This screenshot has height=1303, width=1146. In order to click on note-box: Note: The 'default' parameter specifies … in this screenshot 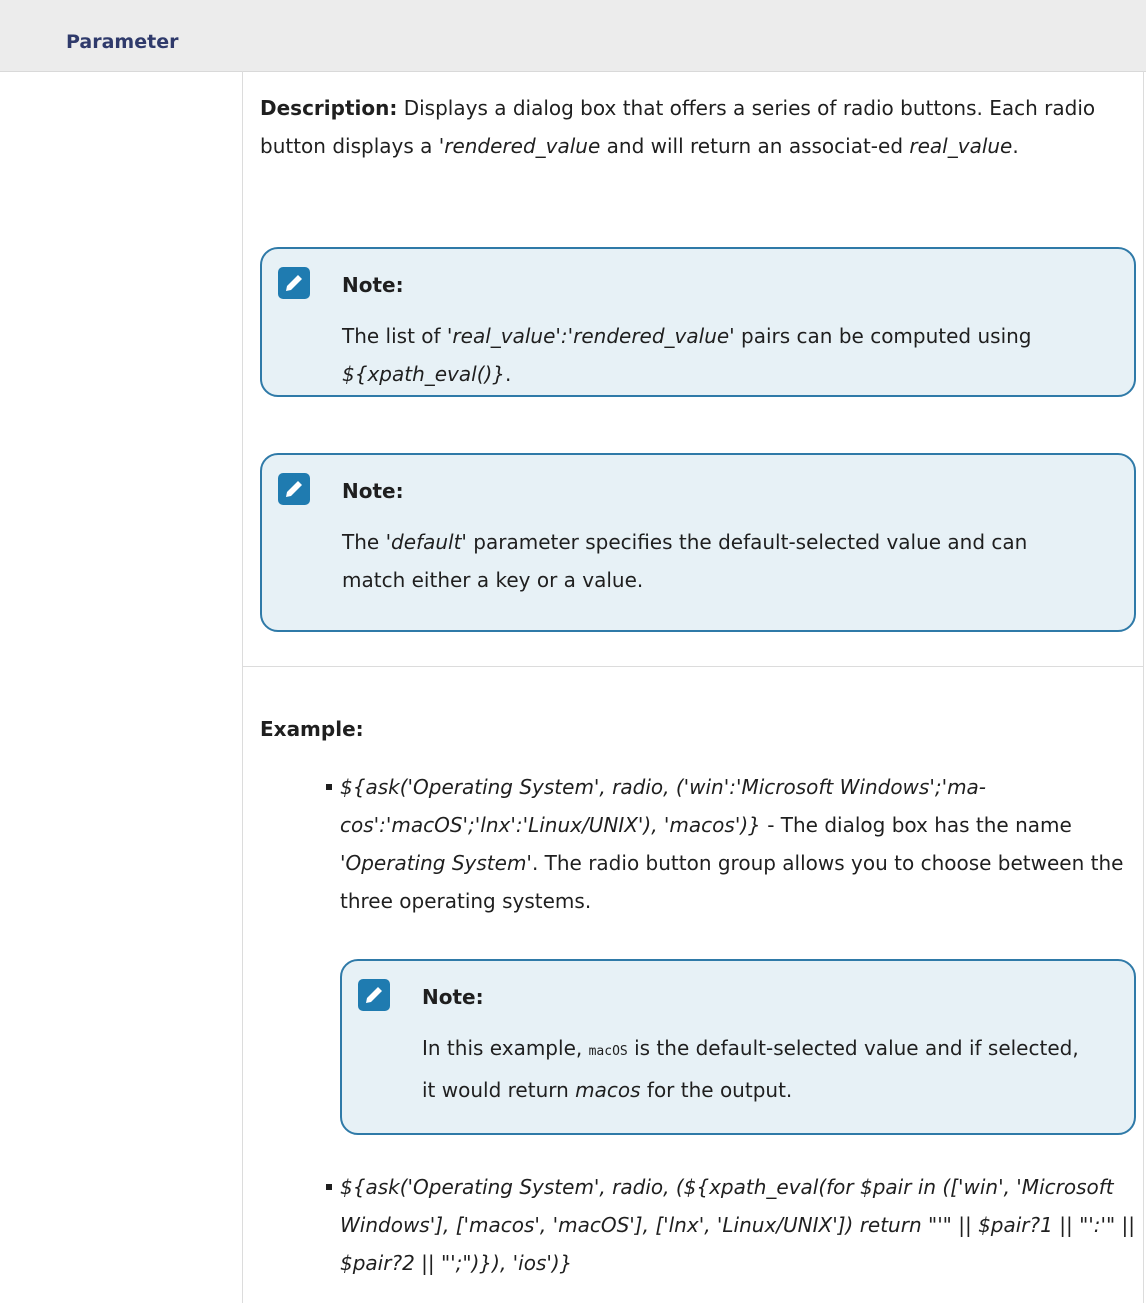, I will do `click(698, 542)`.